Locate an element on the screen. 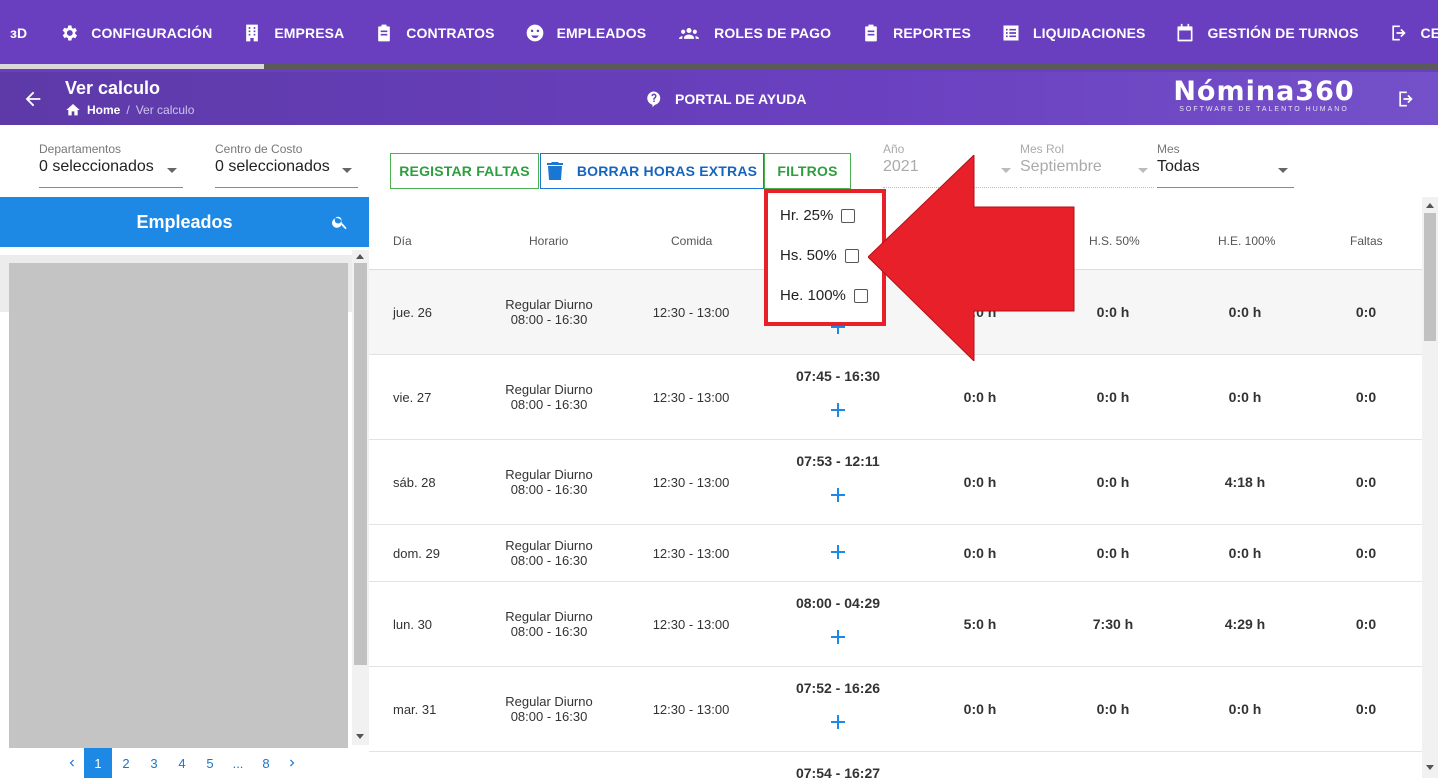  next-page-button is located at coordinates (292, 763).